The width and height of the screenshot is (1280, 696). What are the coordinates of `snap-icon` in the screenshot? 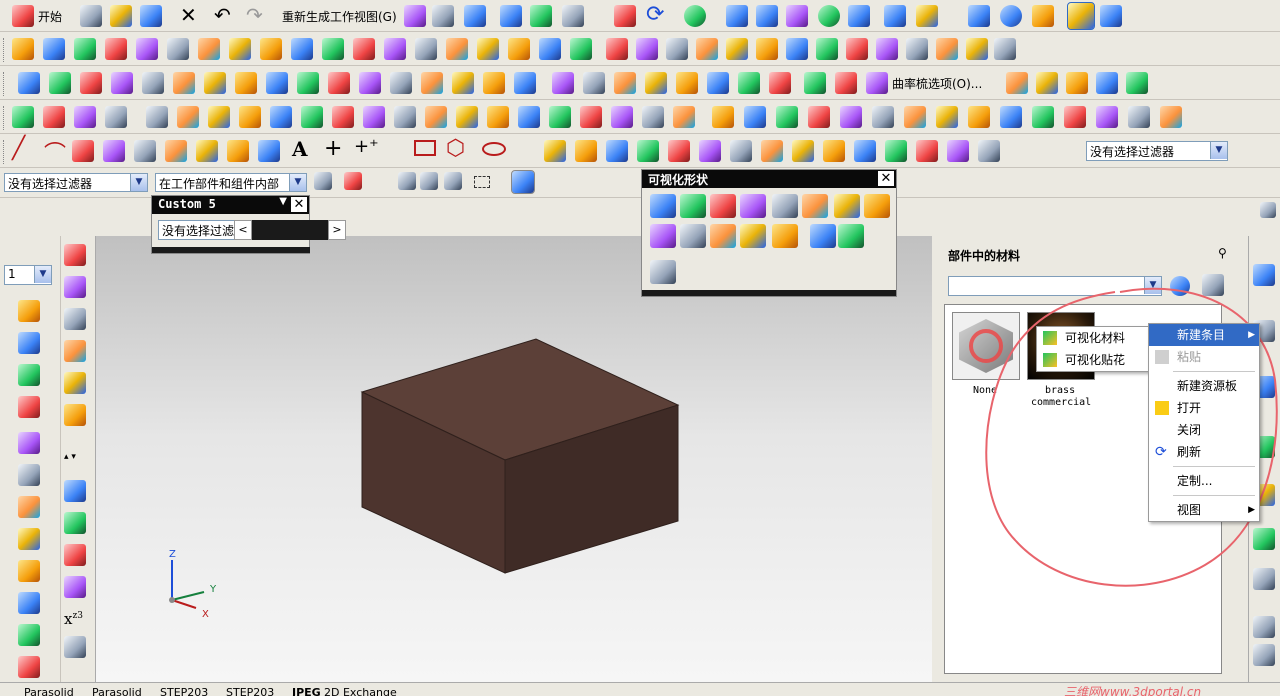 It's located at (415, 16).